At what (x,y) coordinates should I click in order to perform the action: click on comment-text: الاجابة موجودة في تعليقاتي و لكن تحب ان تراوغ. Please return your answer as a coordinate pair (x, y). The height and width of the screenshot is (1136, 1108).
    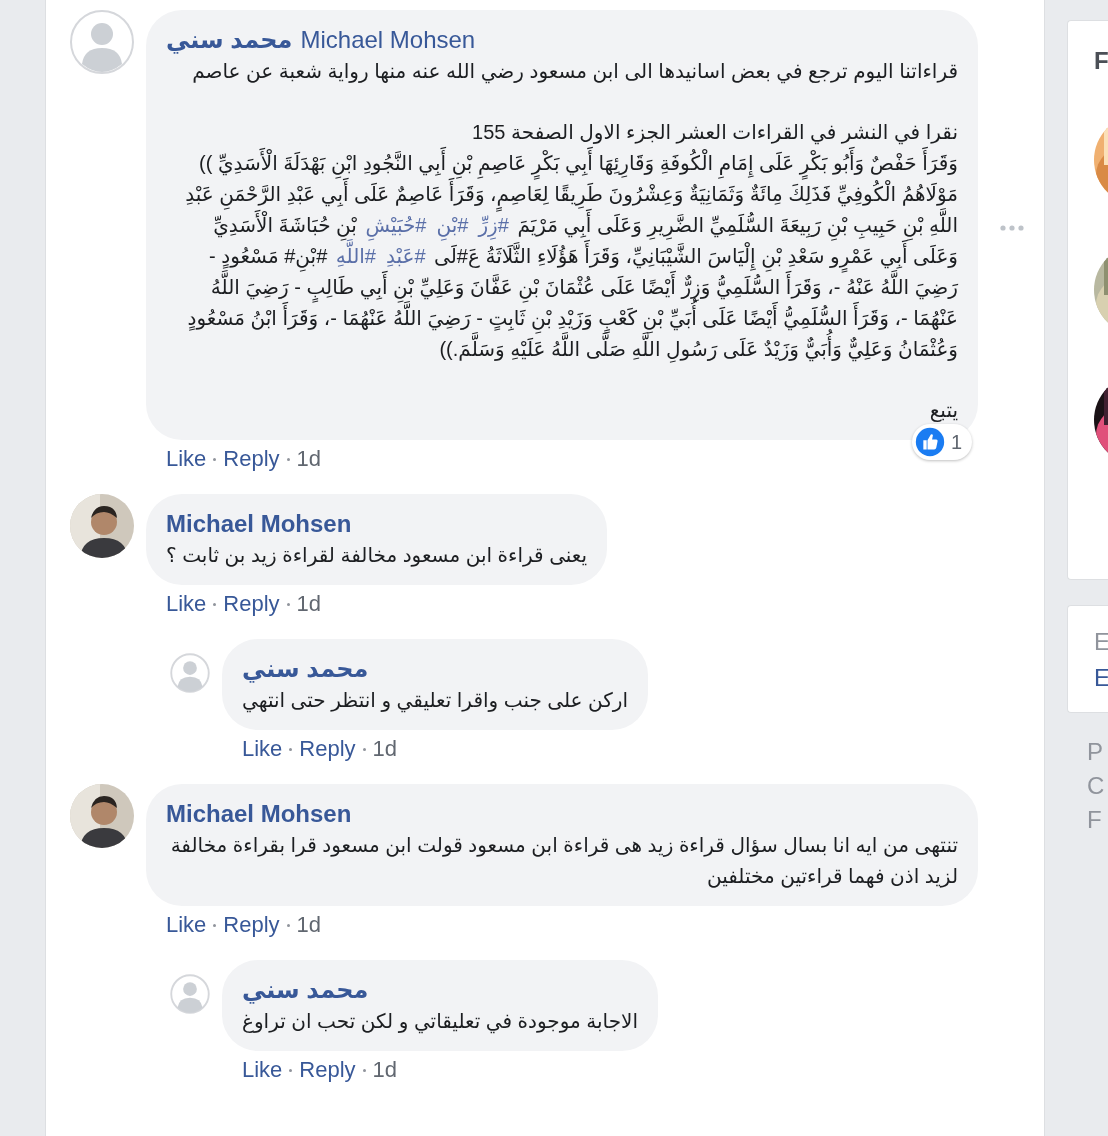
    Looking at the image, I should click on (440, 1022).